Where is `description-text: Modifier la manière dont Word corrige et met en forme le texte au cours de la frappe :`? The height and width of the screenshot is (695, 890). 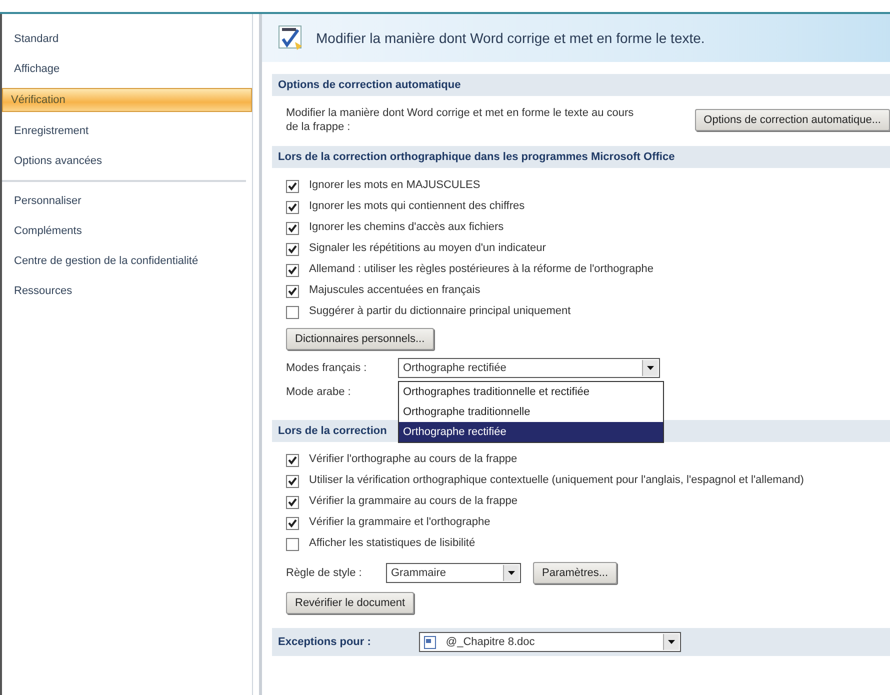
description-text: Modifier la manière dont Word corrige et met en forme le texte au cours de la frappe : is located at coordinates (460, 120).